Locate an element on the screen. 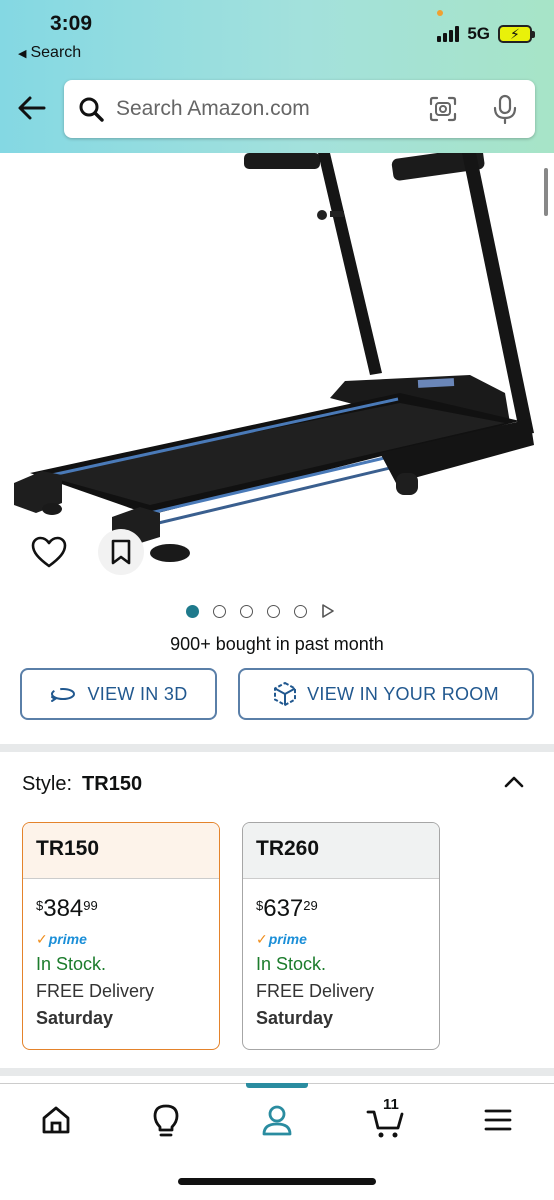 The height and width of the screenshot is (1200, 554). option-name: TR150 is located at coordinates (121, 851).